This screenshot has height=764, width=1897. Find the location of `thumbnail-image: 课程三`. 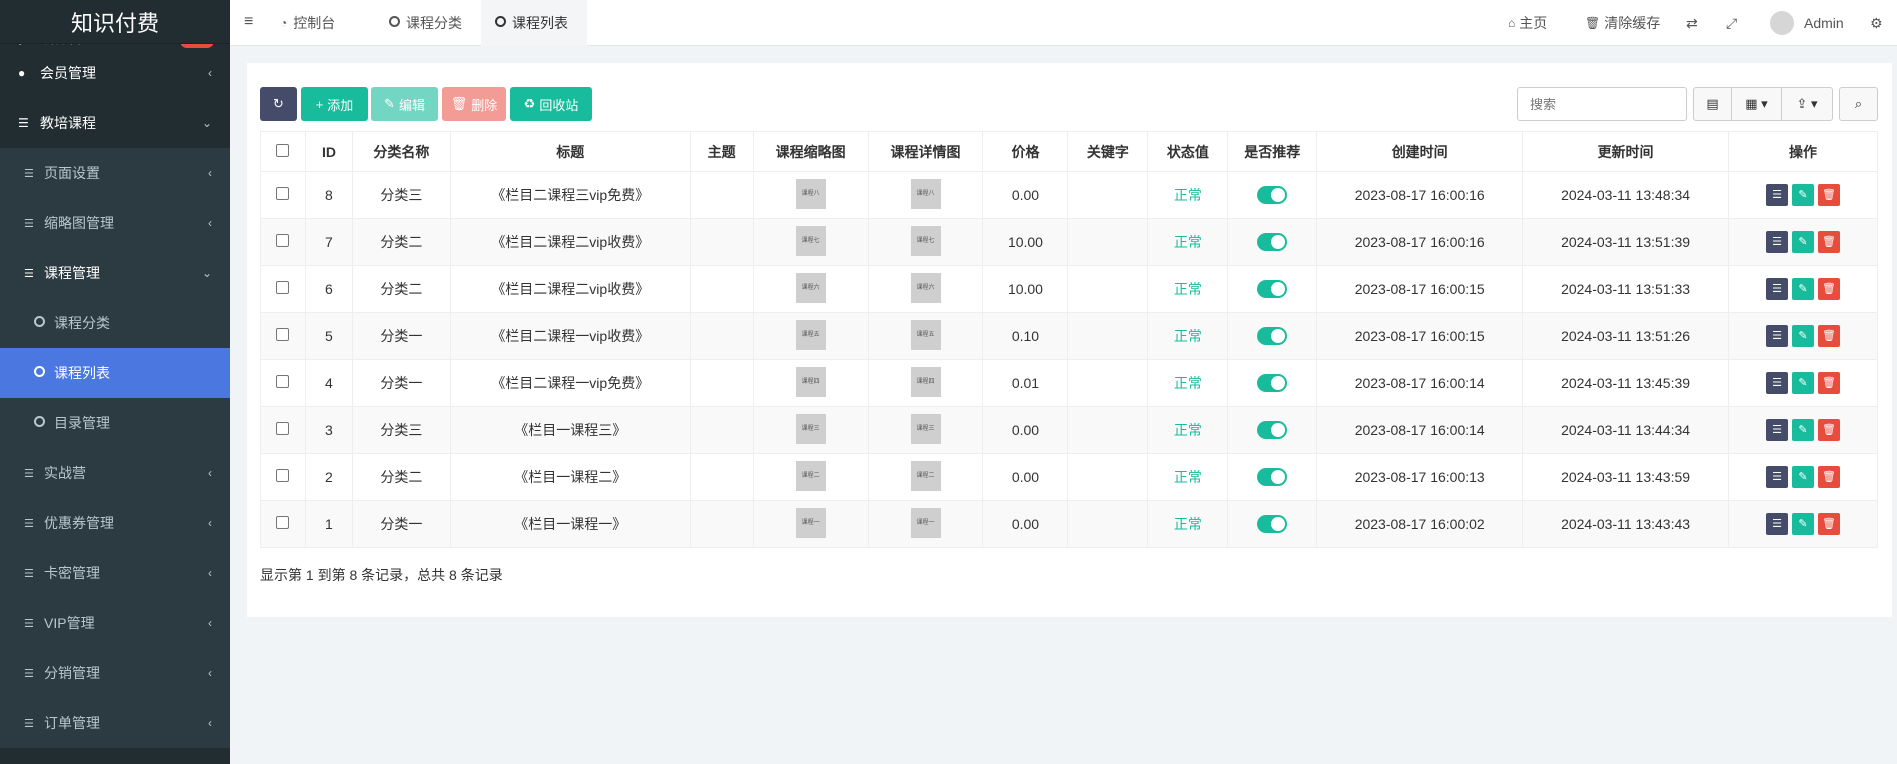

thumbnail-image: 课程三 is located at coordinates (810, 428).